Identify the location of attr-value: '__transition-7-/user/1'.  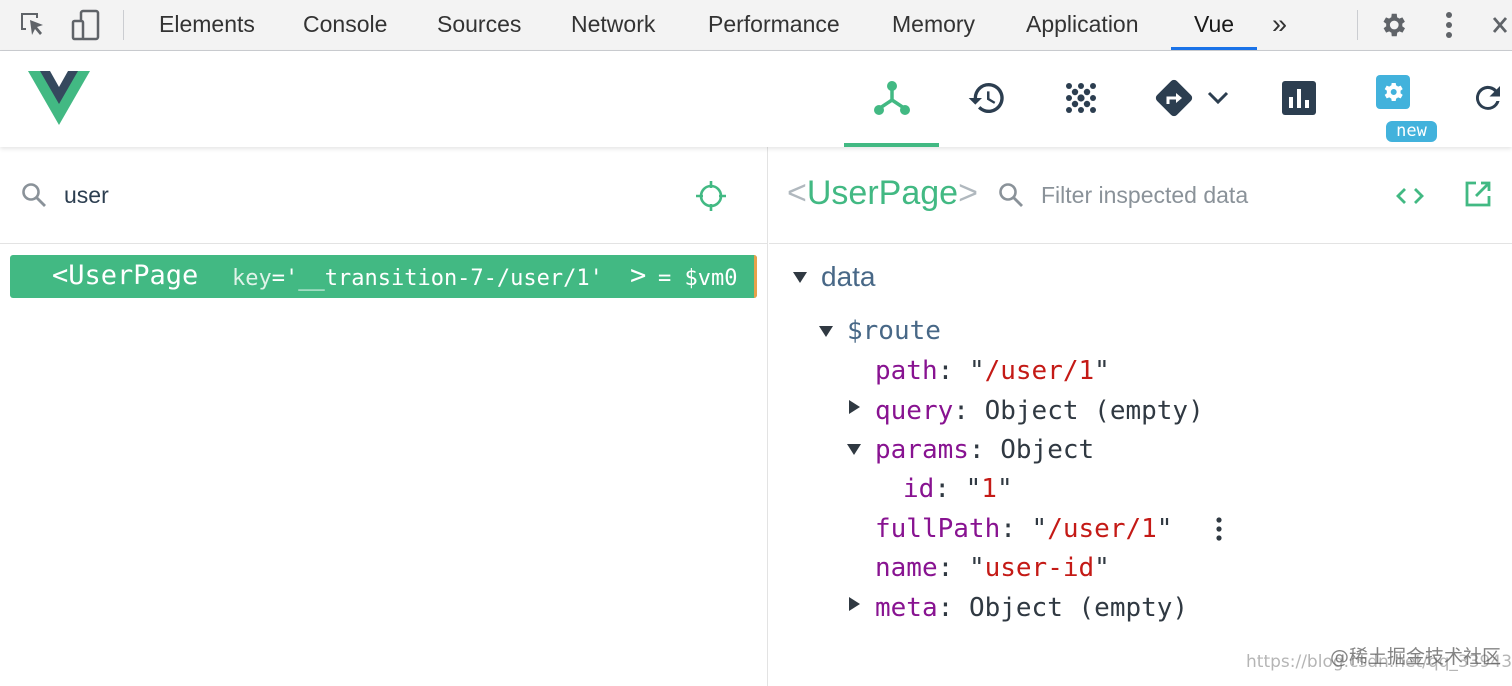
(444, 278).